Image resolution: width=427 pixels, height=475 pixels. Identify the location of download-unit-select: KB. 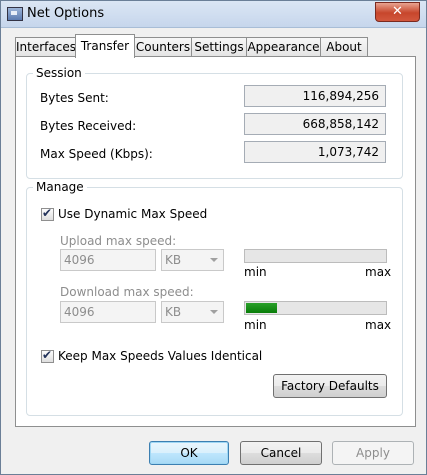
(192, 312).